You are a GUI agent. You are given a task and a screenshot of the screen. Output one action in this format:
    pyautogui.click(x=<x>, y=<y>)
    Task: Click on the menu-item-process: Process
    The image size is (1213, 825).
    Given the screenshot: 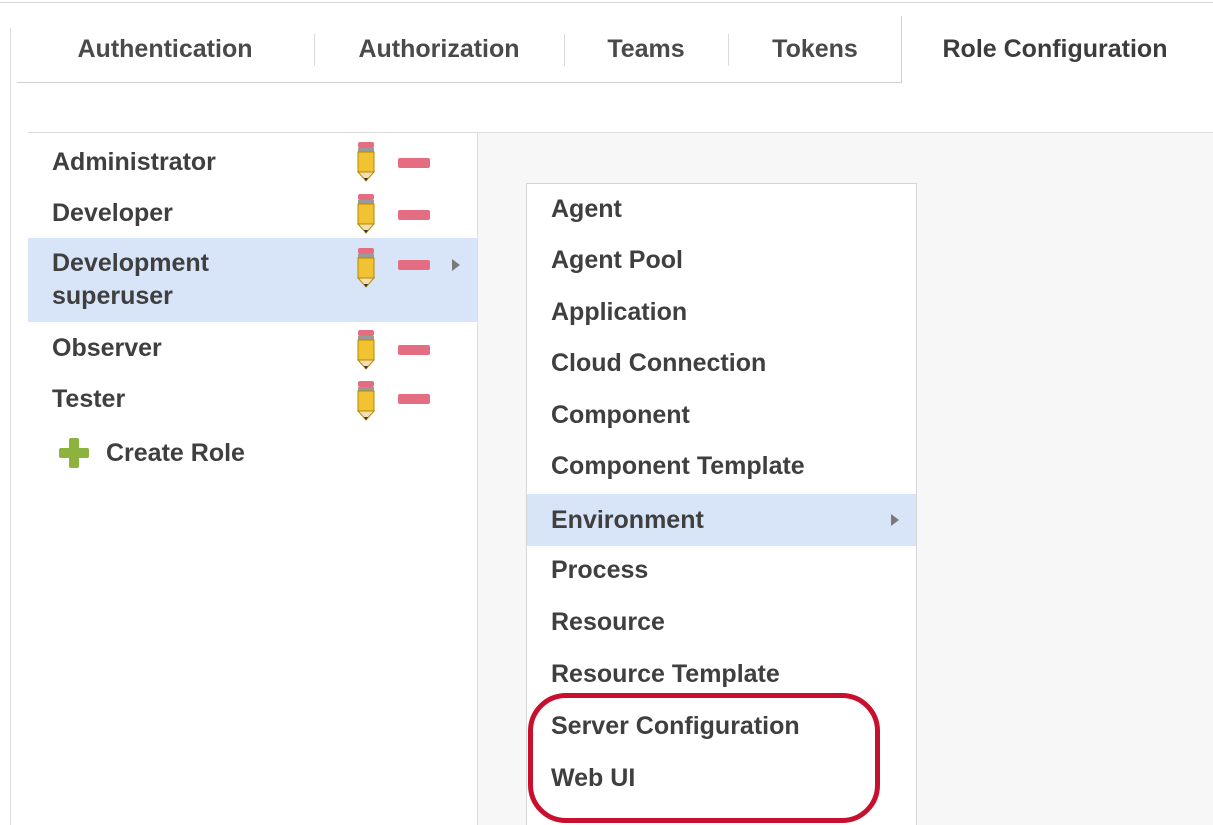 What is the action you would take?
    pyautogui.click(x=721, y=570)
    